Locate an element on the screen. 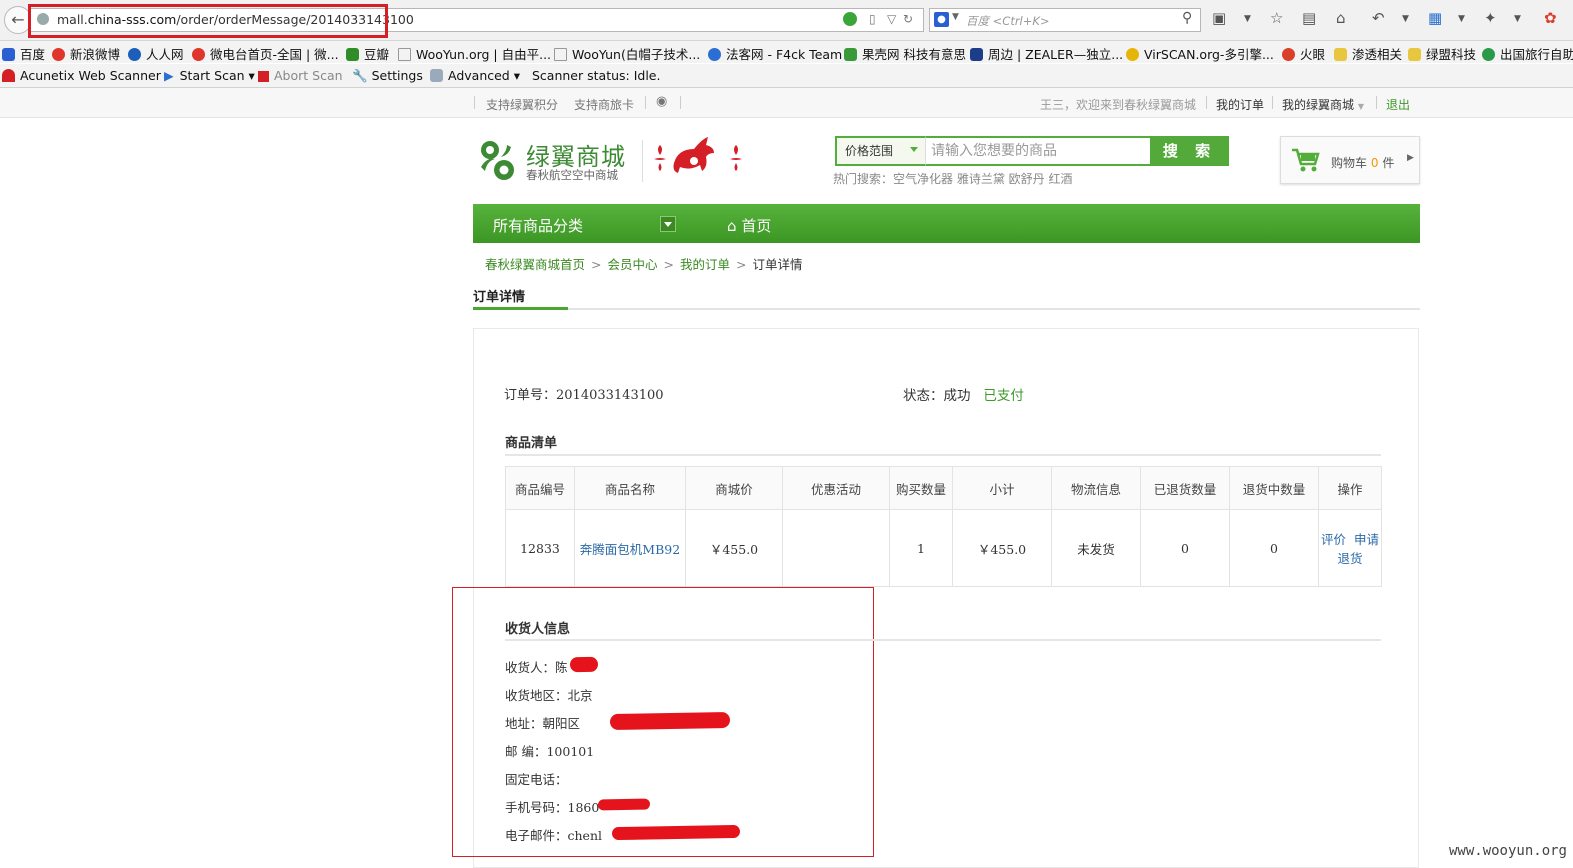  cell-promo is located at coordinates (836, 548).